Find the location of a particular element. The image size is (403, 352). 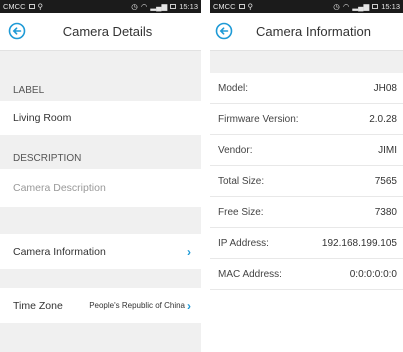

info-key: Model: is located at coordinates (233, 88).